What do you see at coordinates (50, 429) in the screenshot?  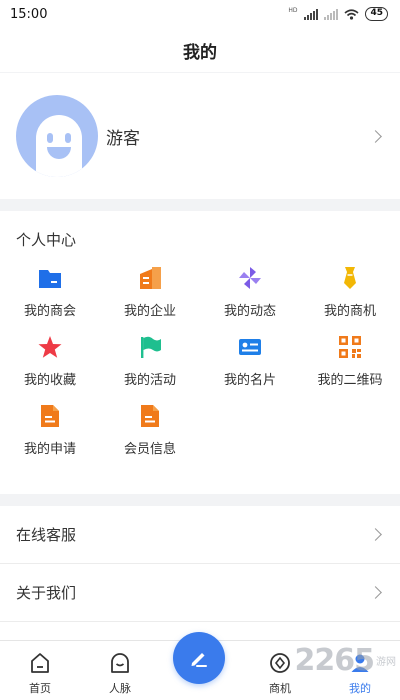 I see `grid-item-my-applications: 我的申请` at bounding box center [50, 429].